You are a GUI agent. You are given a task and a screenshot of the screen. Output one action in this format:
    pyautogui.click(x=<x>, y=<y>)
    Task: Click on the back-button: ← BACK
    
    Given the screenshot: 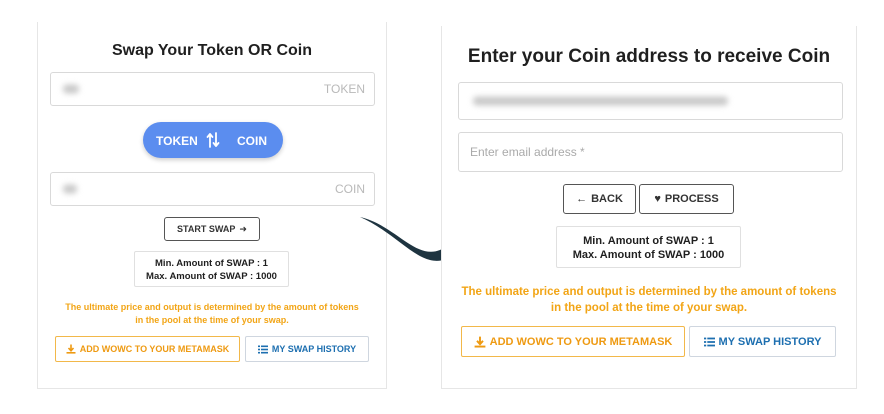 What is the action you would take?
    pyautogui.click(x=599, y=199)
    